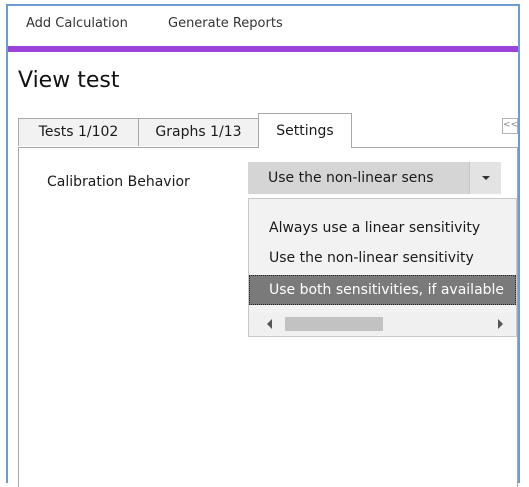 The image size is (529, 487). What do you see at coordinates (78, 132) in the screenshot?
I see `tab-tests: Tests 1/102` at bounding box center [78, 132].